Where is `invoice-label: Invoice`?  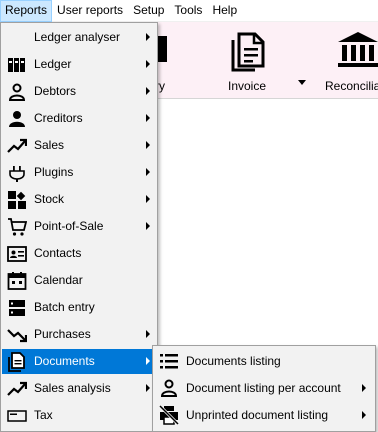
invoice-label: Invoice is located at coordinates (247, 86).